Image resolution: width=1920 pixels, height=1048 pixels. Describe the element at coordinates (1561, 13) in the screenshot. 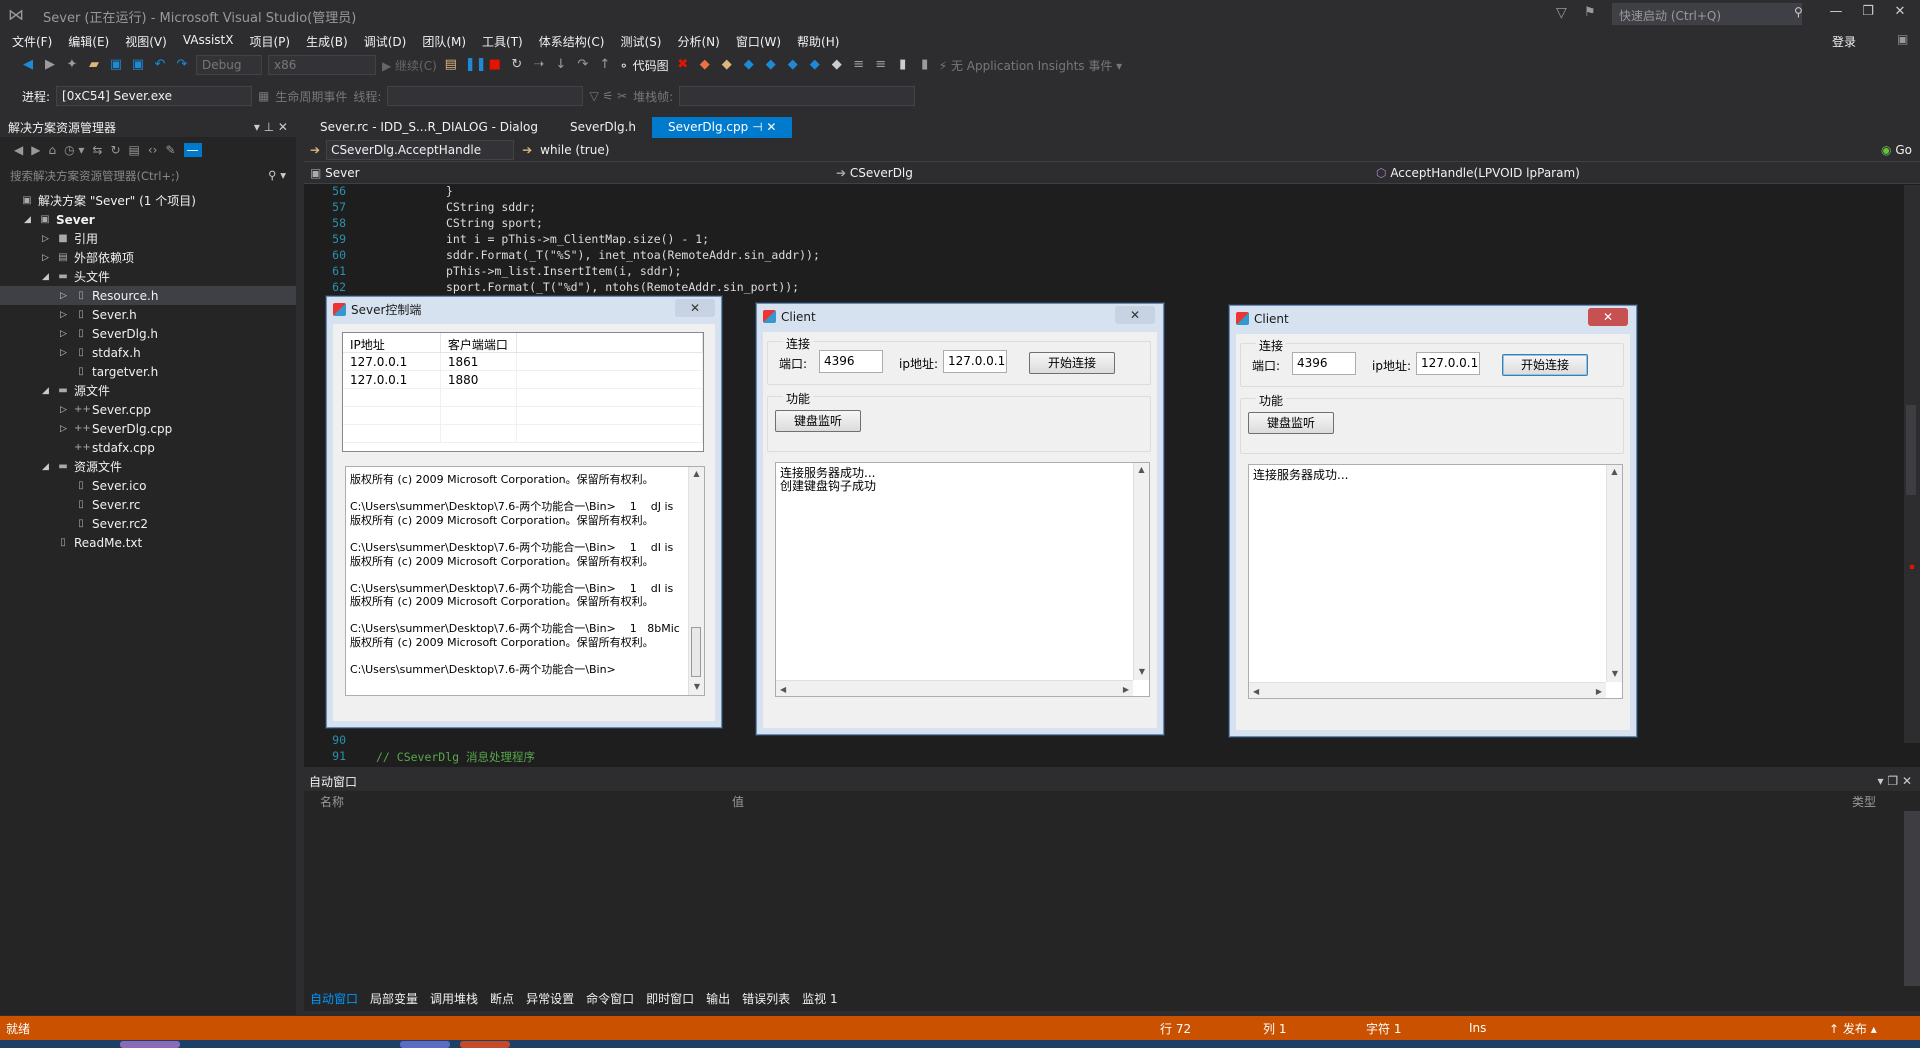

I see `filter-icon: ▽` at that location.